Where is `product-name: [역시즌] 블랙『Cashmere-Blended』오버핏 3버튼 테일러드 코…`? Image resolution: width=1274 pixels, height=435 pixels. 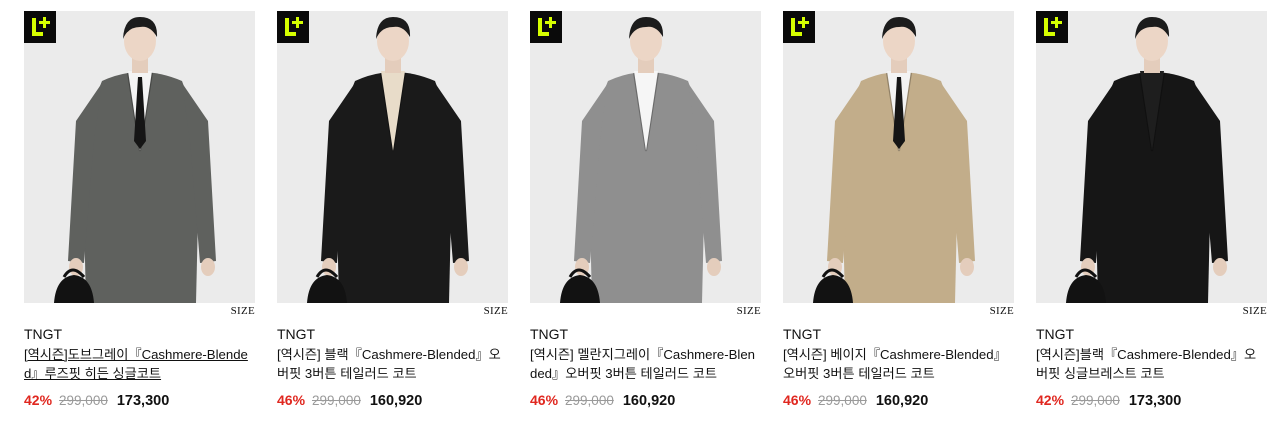
product-name: [역시즌] 블랙『Cashmere-Blended』오버핏 3버튼 테일러드 코… is located at coordinates (392, 364).